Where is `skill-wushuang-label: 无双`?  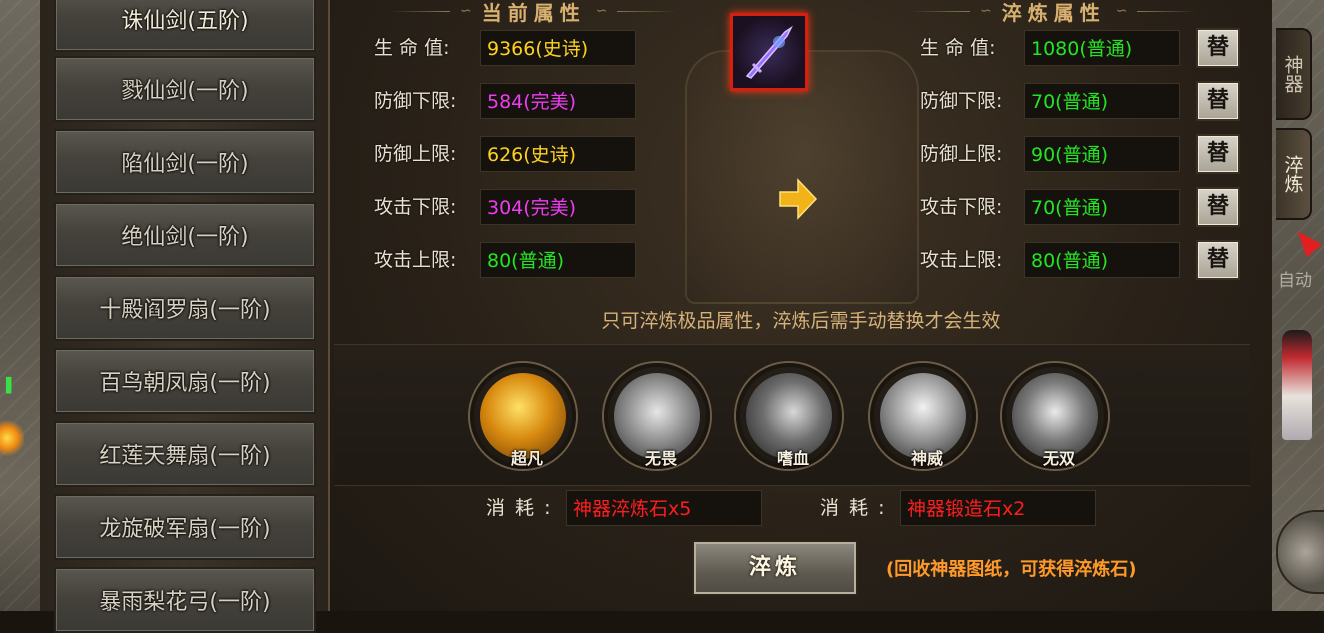 skill-wushuang-label: 无双 is located at coordinates (1058, 458).